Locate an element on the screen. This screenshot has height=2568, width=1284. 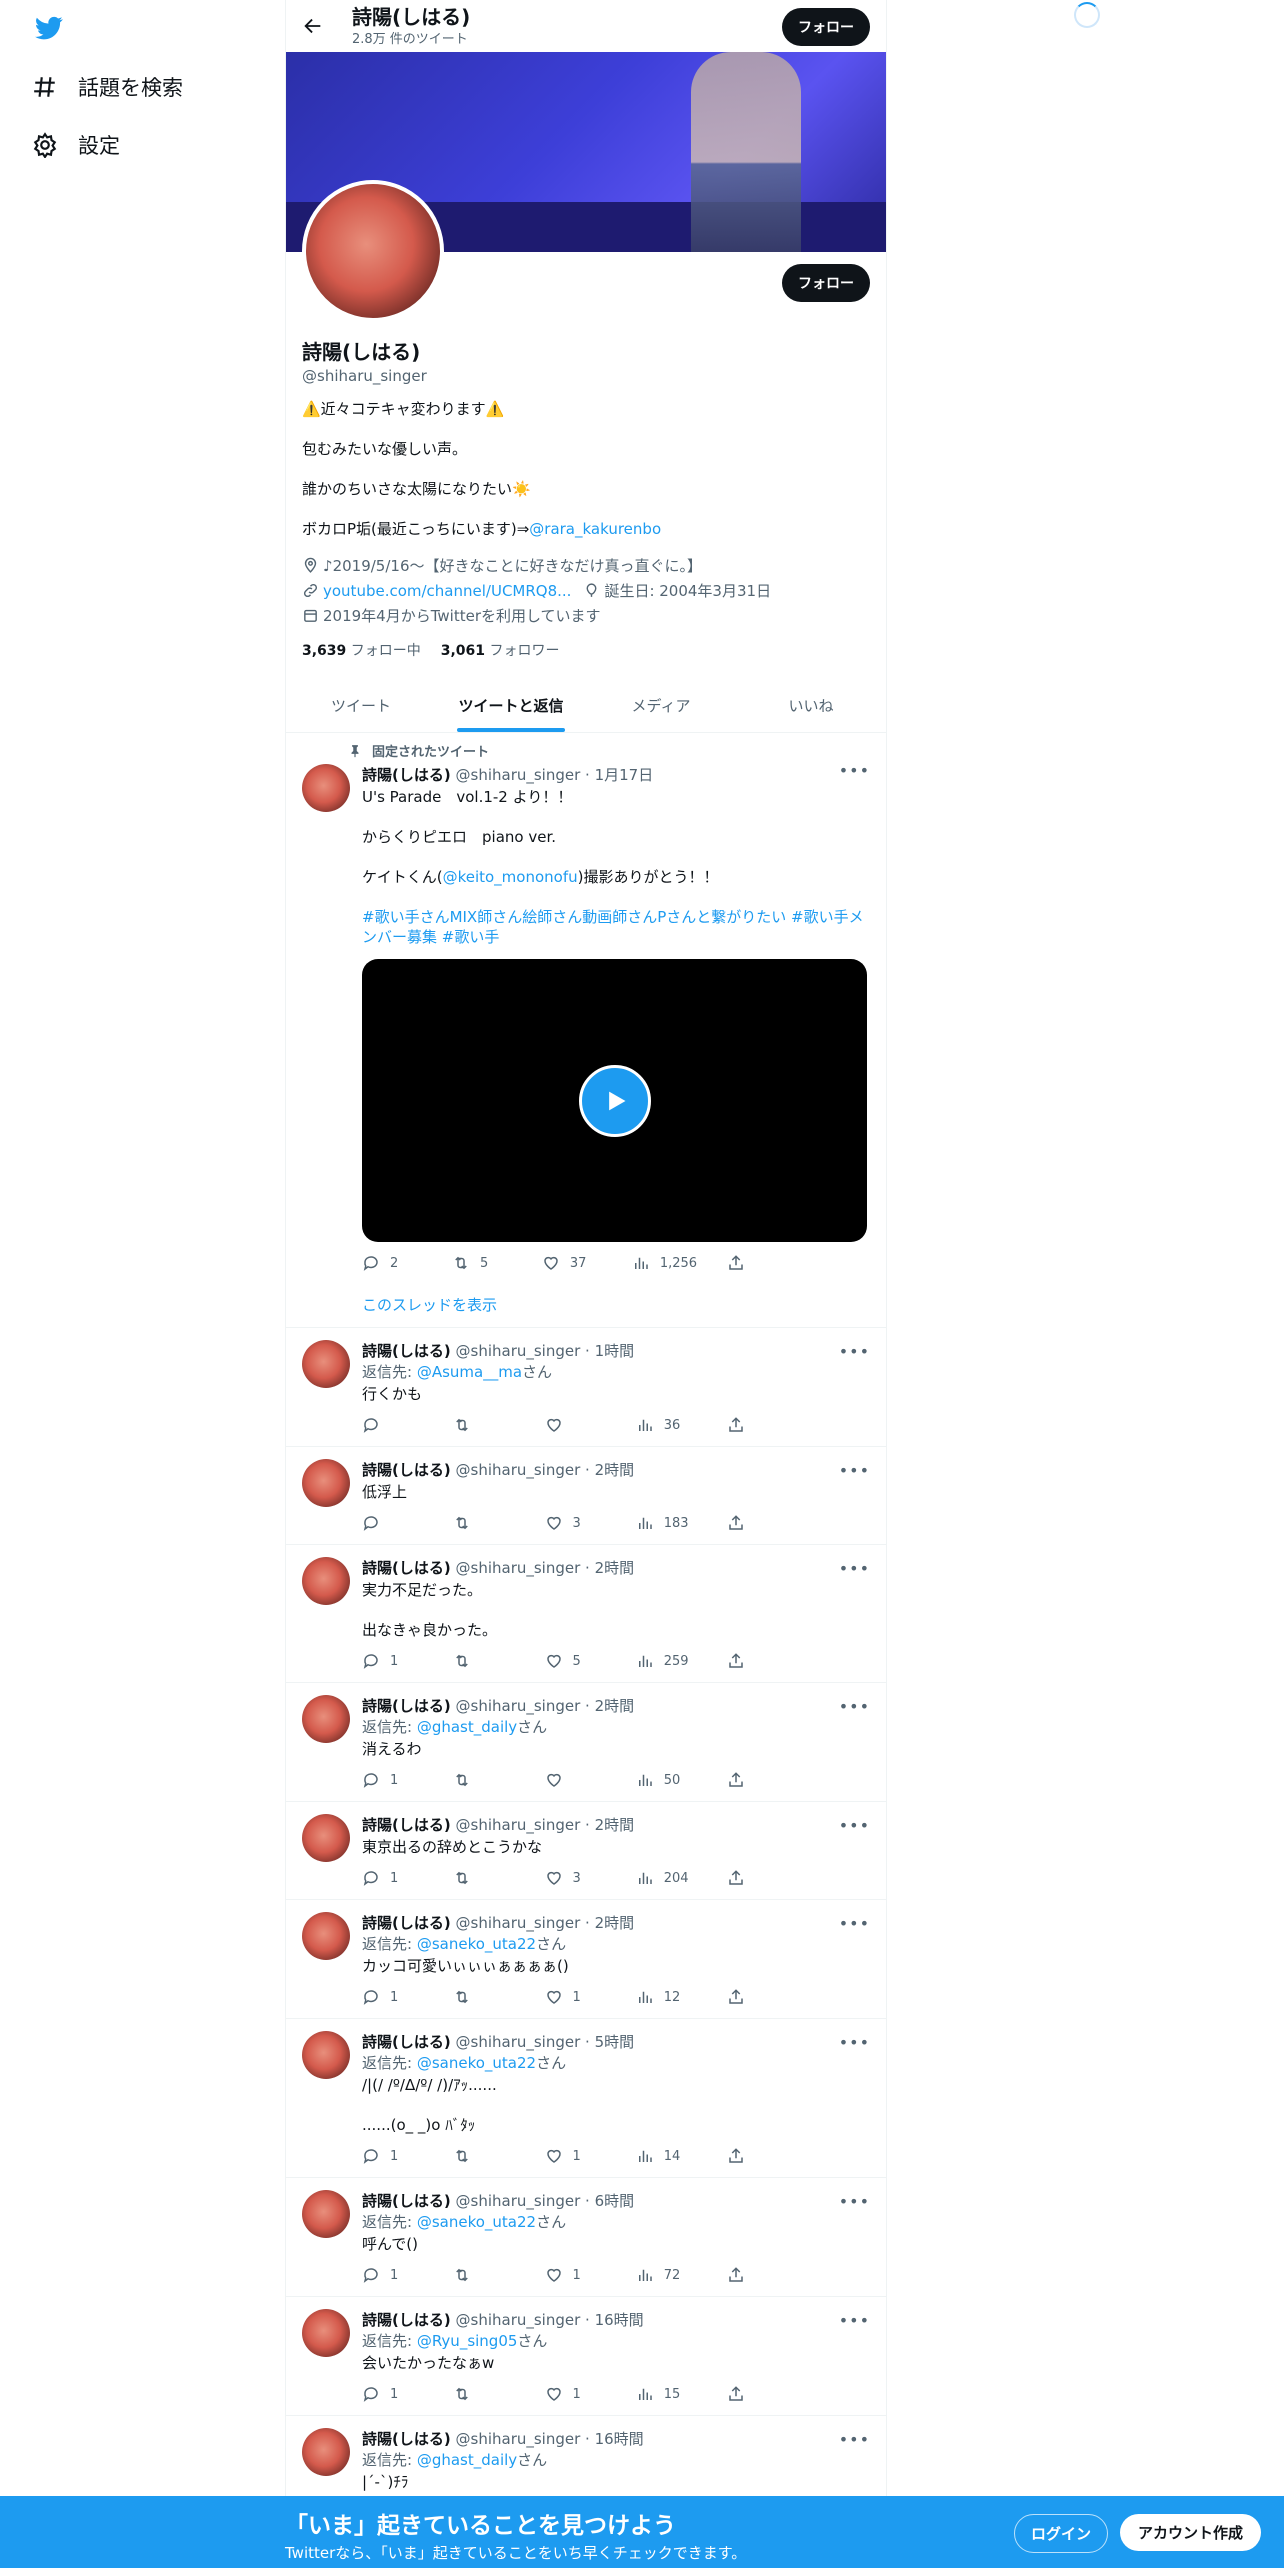
login-button: ログイン is located at coordinates (1061, 2533).